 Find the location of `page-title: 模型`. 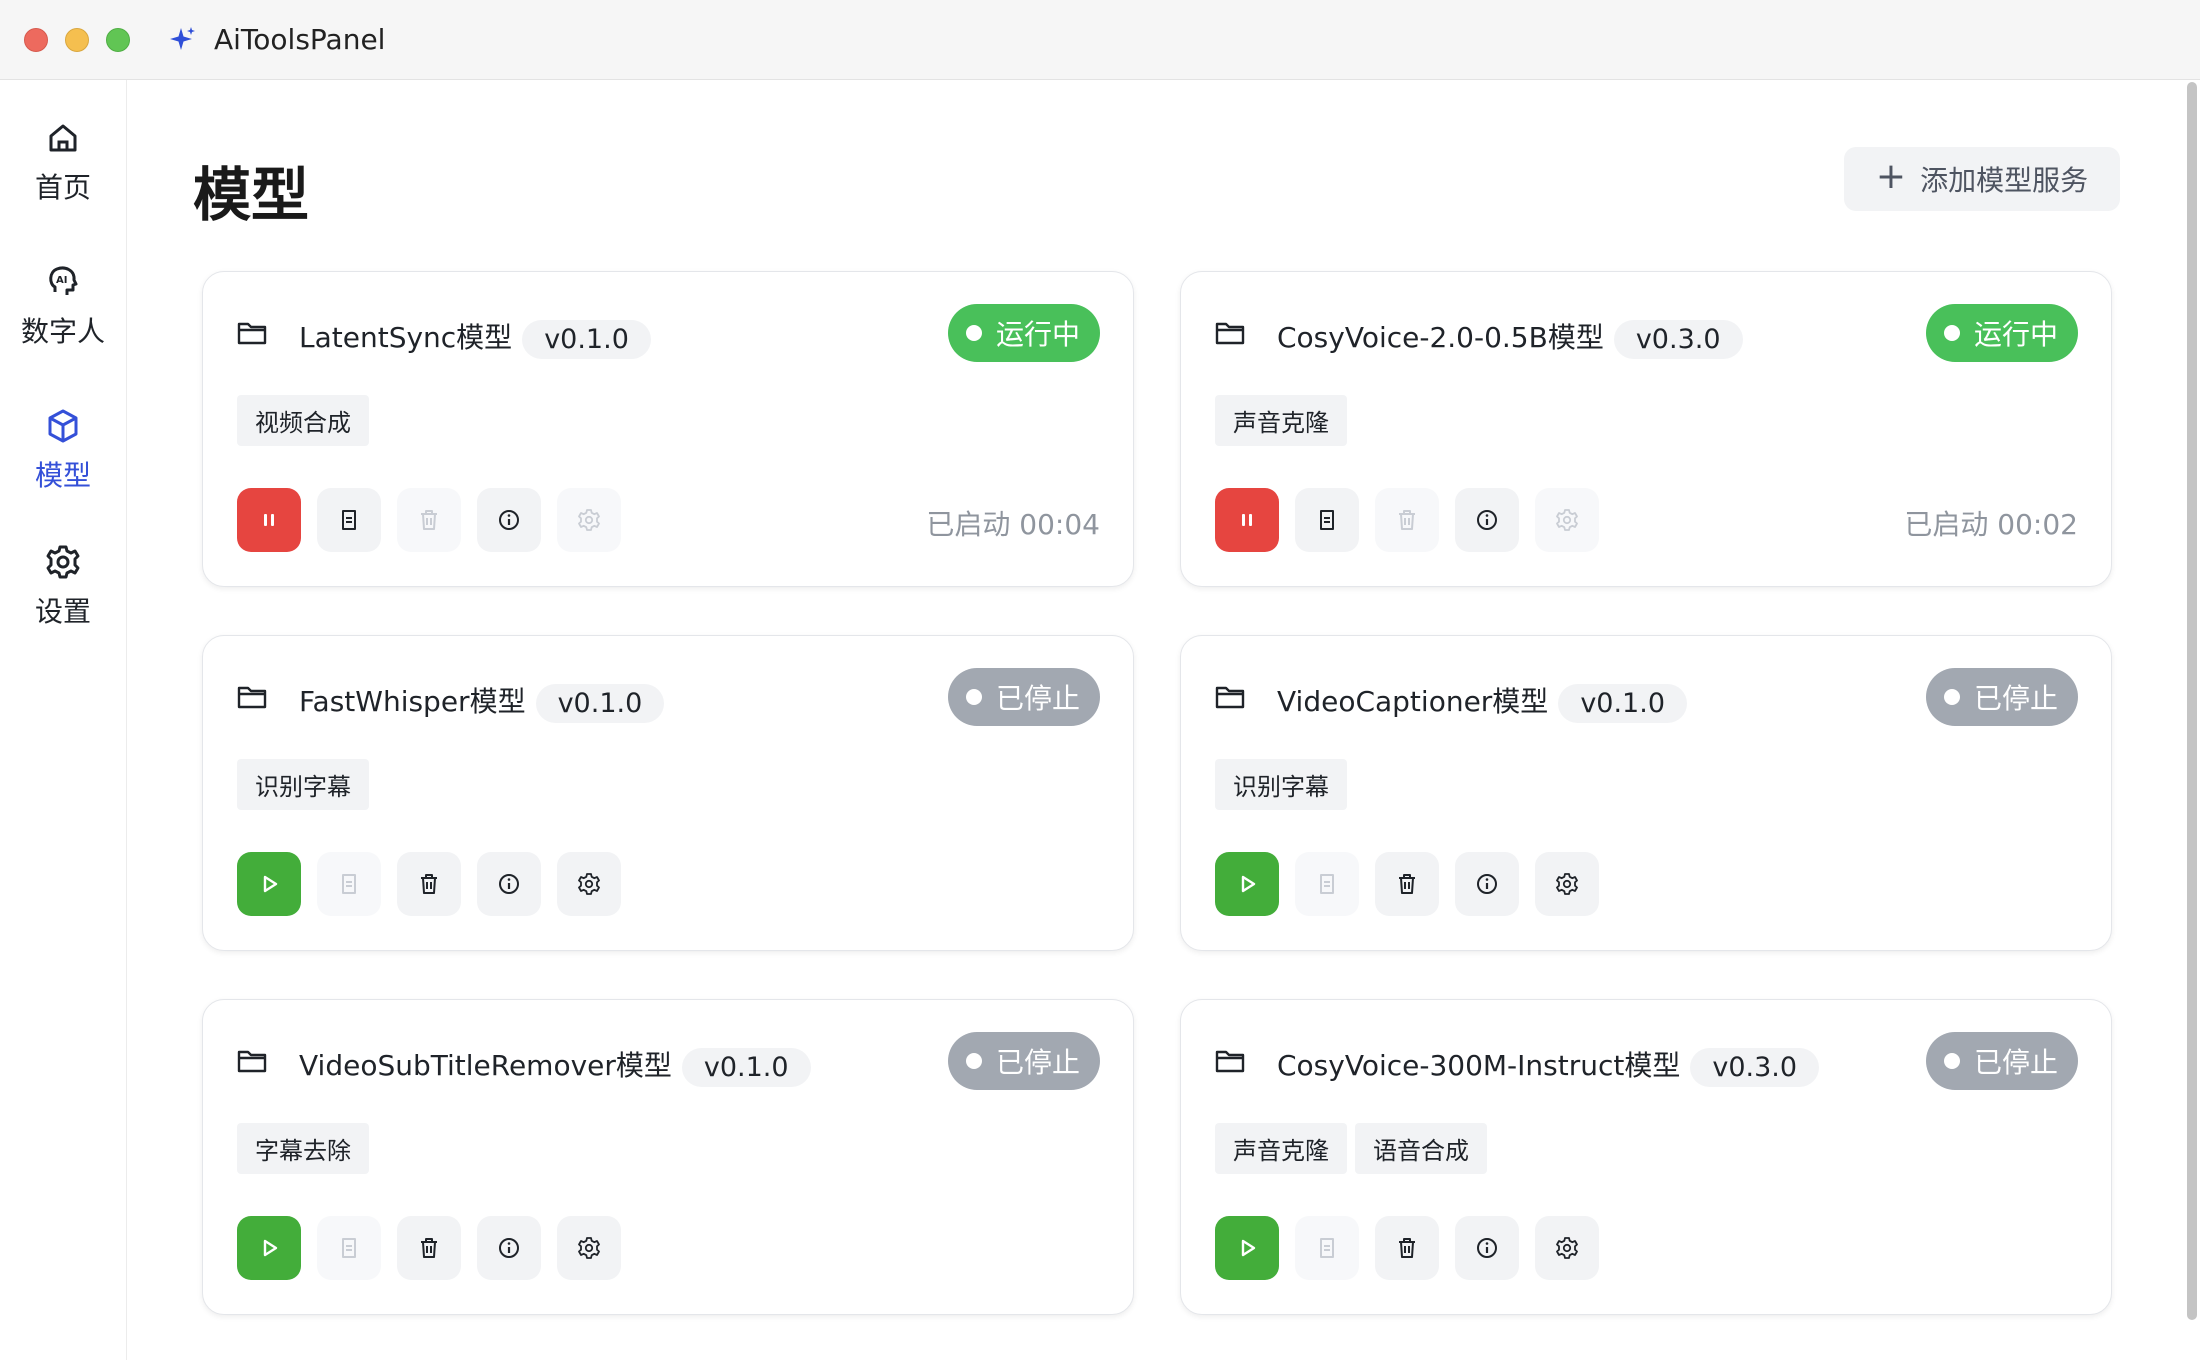

page-title: 模型 is located at coordinates (251, 195).